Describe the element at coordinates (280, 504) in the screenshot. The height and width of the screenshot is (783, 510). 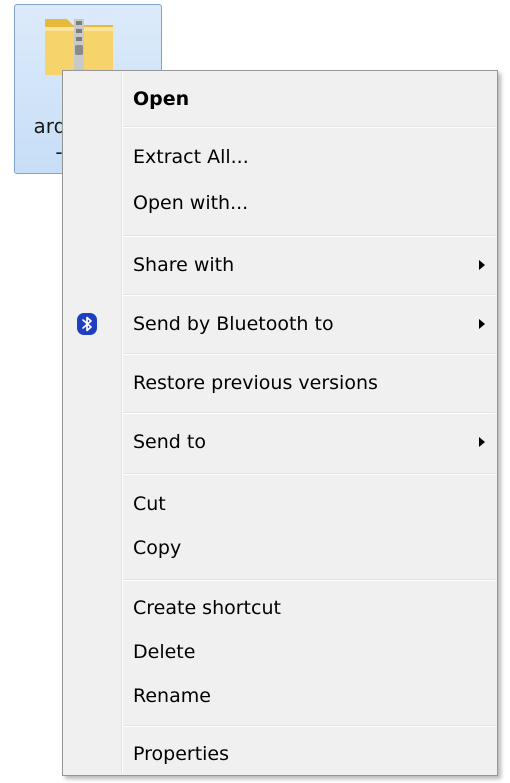
I see `menu-item-cut: Cut` at that location.